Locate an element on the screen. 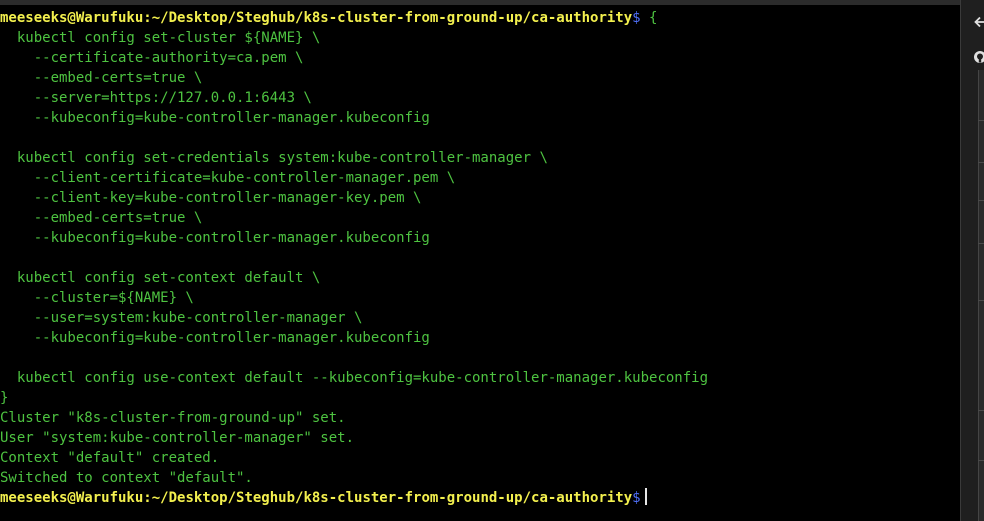 The width and height of the screenshot is (984, 521). scrollbar-track is located at coordinates (981, 295).